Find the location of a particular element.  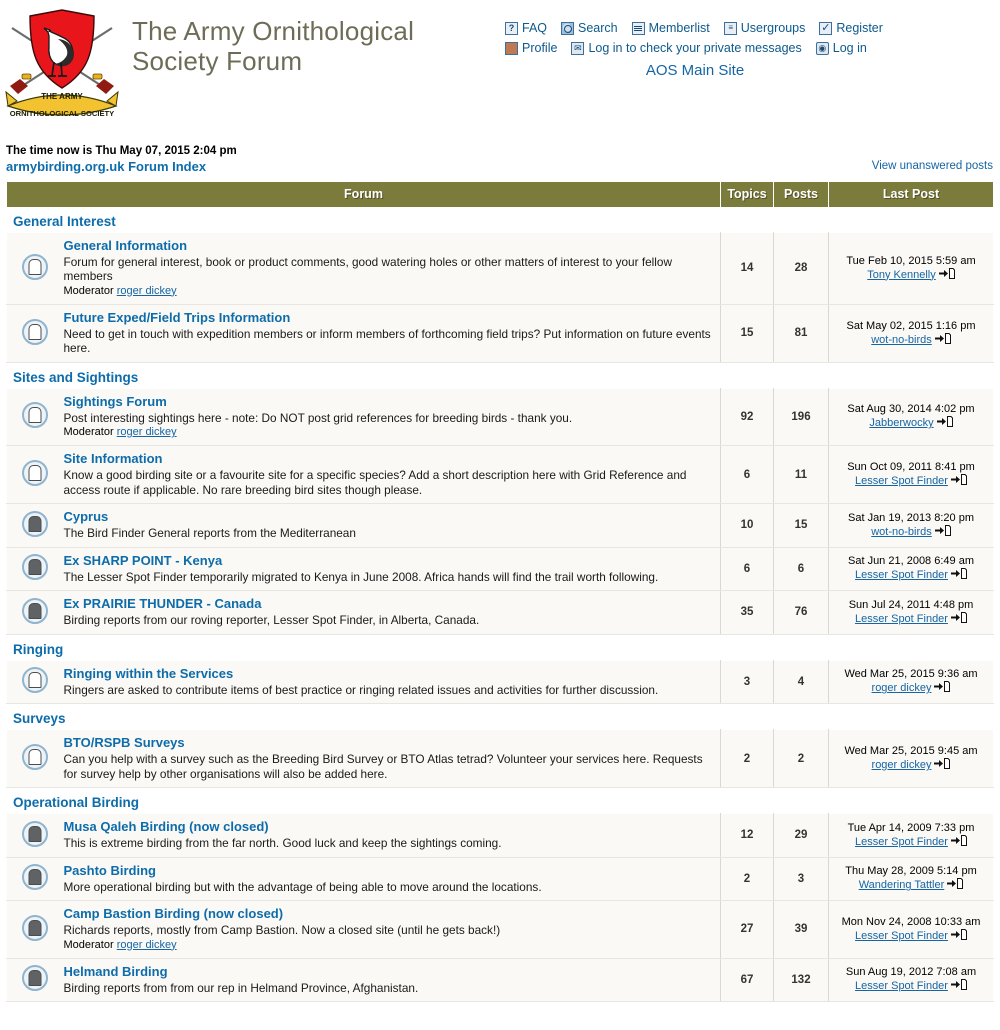

forum-topics-count: 35 is located at coordinates (747, 612).